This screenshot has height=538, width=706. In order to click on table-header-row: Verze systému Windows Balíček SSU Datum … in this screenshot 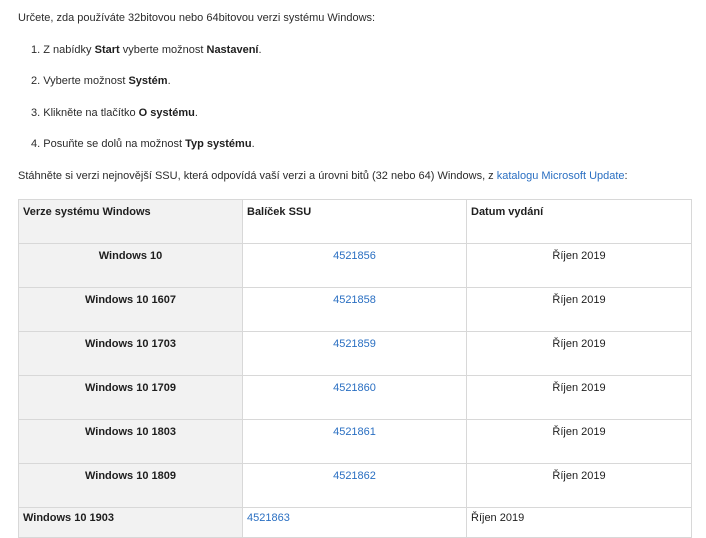, I will do `click(355, 221)`.